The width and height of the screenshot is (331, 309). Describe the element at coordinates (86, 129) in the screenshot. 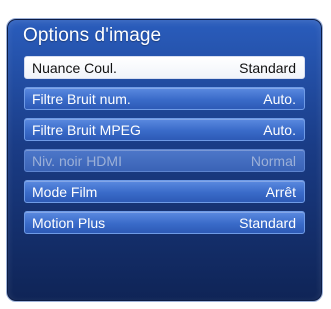

I see `menu-item-label: Filtre Bruit MPEG` at that location.